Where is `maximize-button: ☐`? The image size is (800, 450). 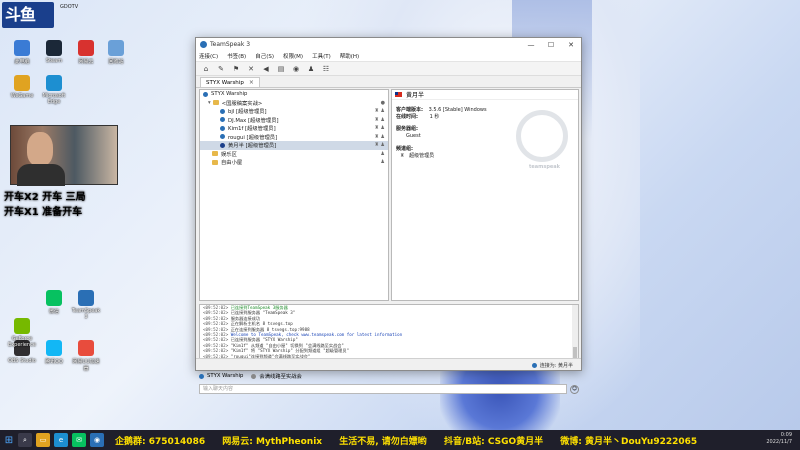 maximize-button: ☐ is located at coordinates (551, 45).